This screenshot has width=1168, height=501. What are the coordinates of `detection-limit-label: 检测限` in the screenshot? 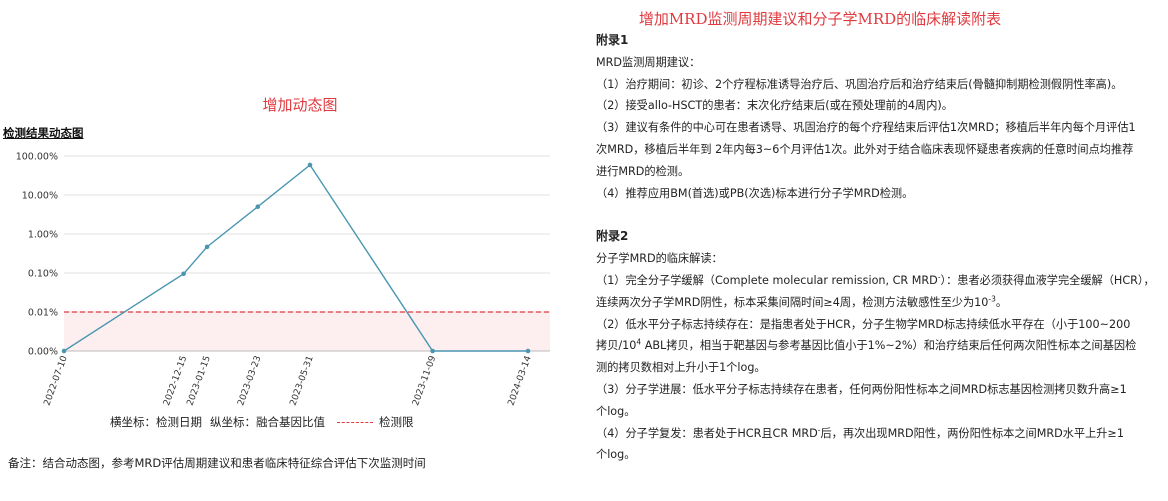 It's located at (396, 422).